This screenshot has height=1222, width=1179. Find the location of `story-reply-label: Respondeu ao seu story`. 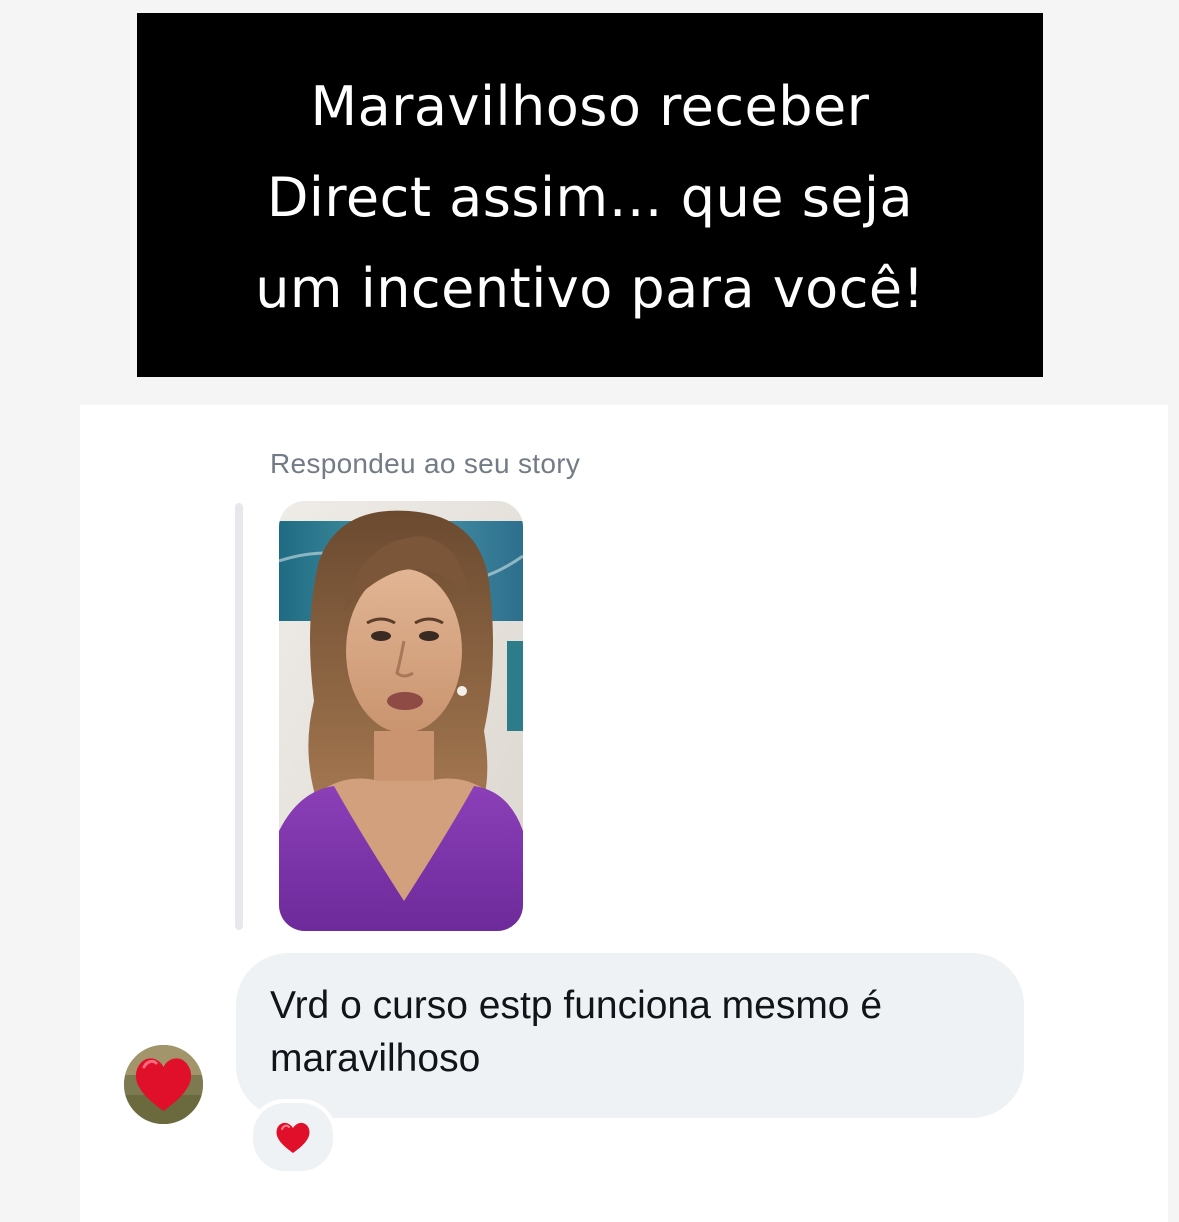

story-reply-label: Respondeu ao seu story is located at coordinates (425, 463).